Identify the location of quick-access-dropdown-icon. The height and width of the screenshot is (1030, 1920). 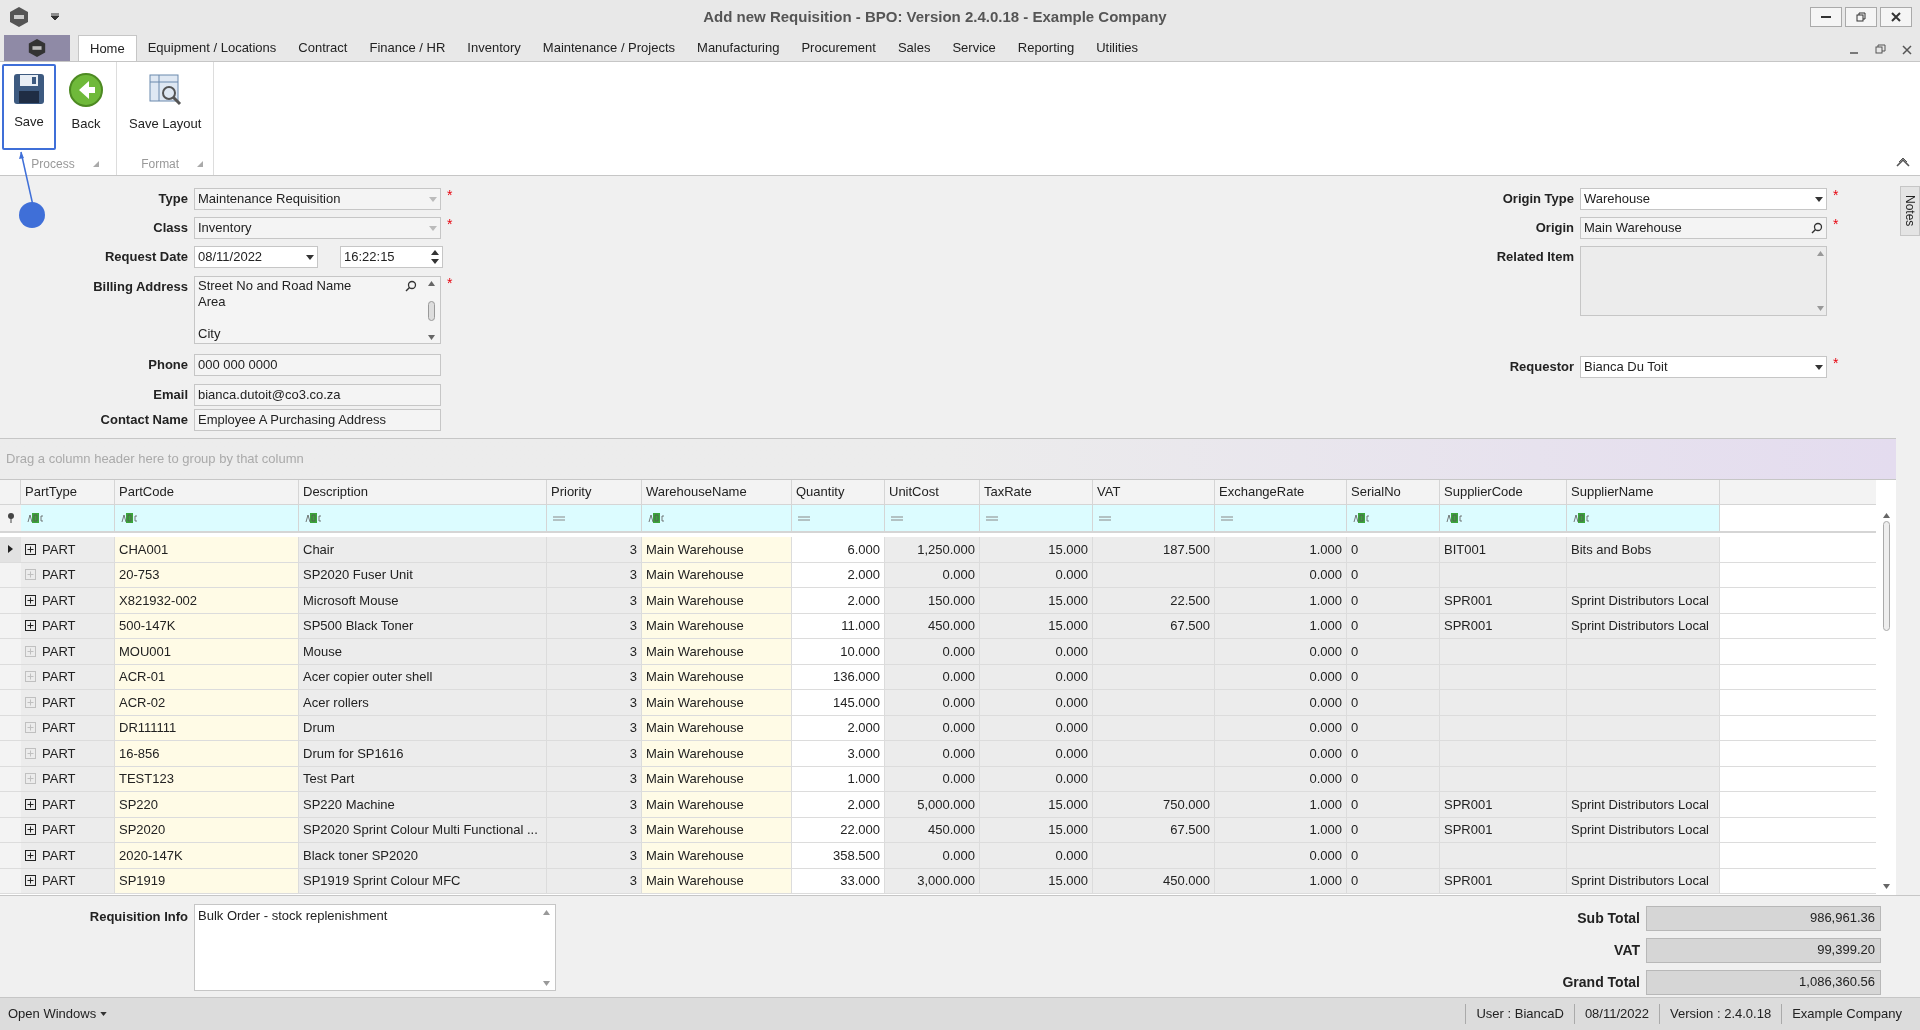
(55, 17).